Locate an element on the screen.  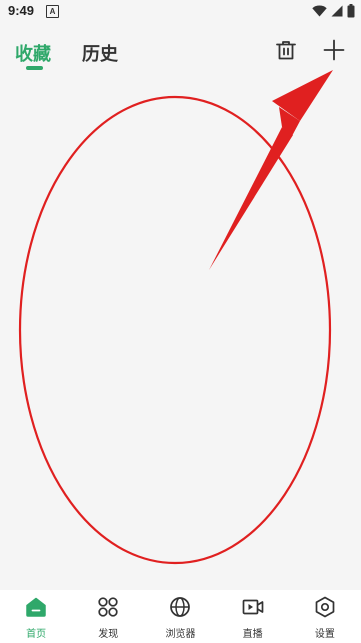
add-button is located at coordinates (334, 50).